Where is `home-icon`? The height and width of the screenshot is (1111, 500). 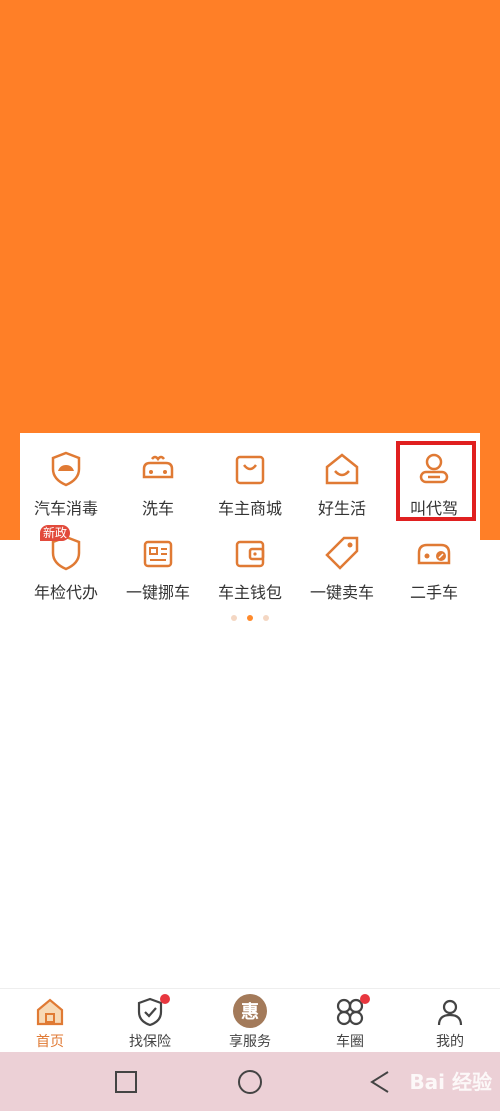 home-icon is located at coordinates (50, 1012).